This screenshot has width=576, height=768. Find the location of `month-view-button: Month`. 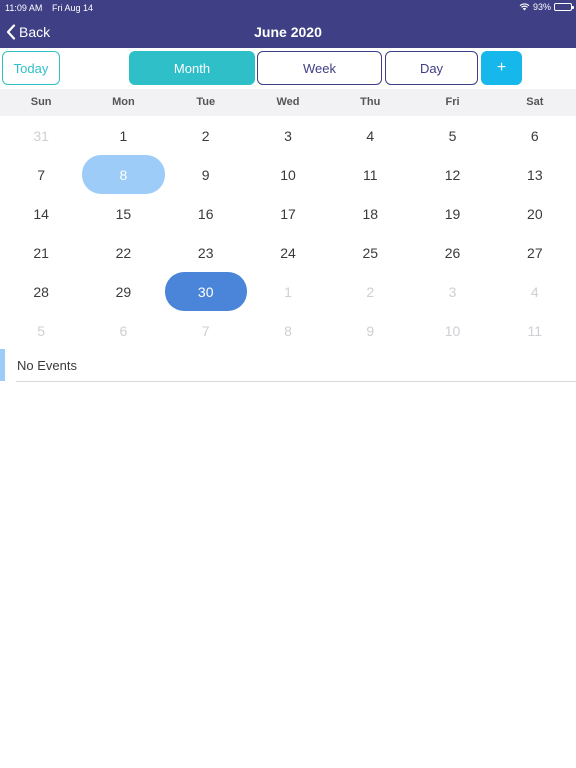

month-view-button: Month is located at coordinates (192, 68).